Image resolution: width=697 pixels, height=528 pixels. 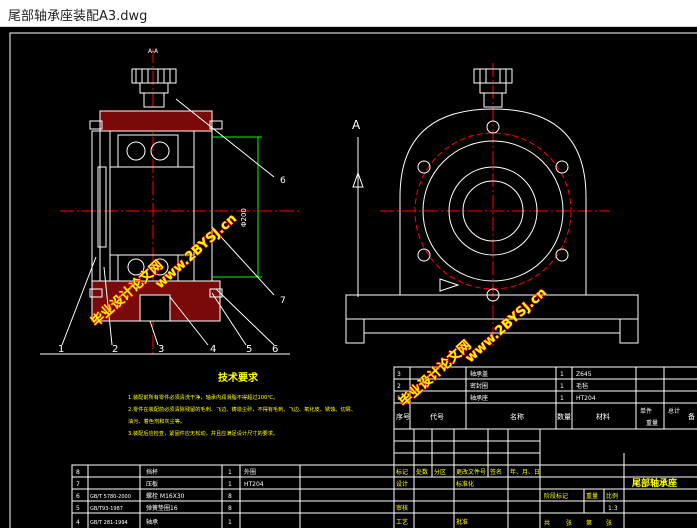 What do you see at coordinates (152, 522) in the screenshot?
I see `pl-row-5-name: 轴承` at bounding box center [152, 522].